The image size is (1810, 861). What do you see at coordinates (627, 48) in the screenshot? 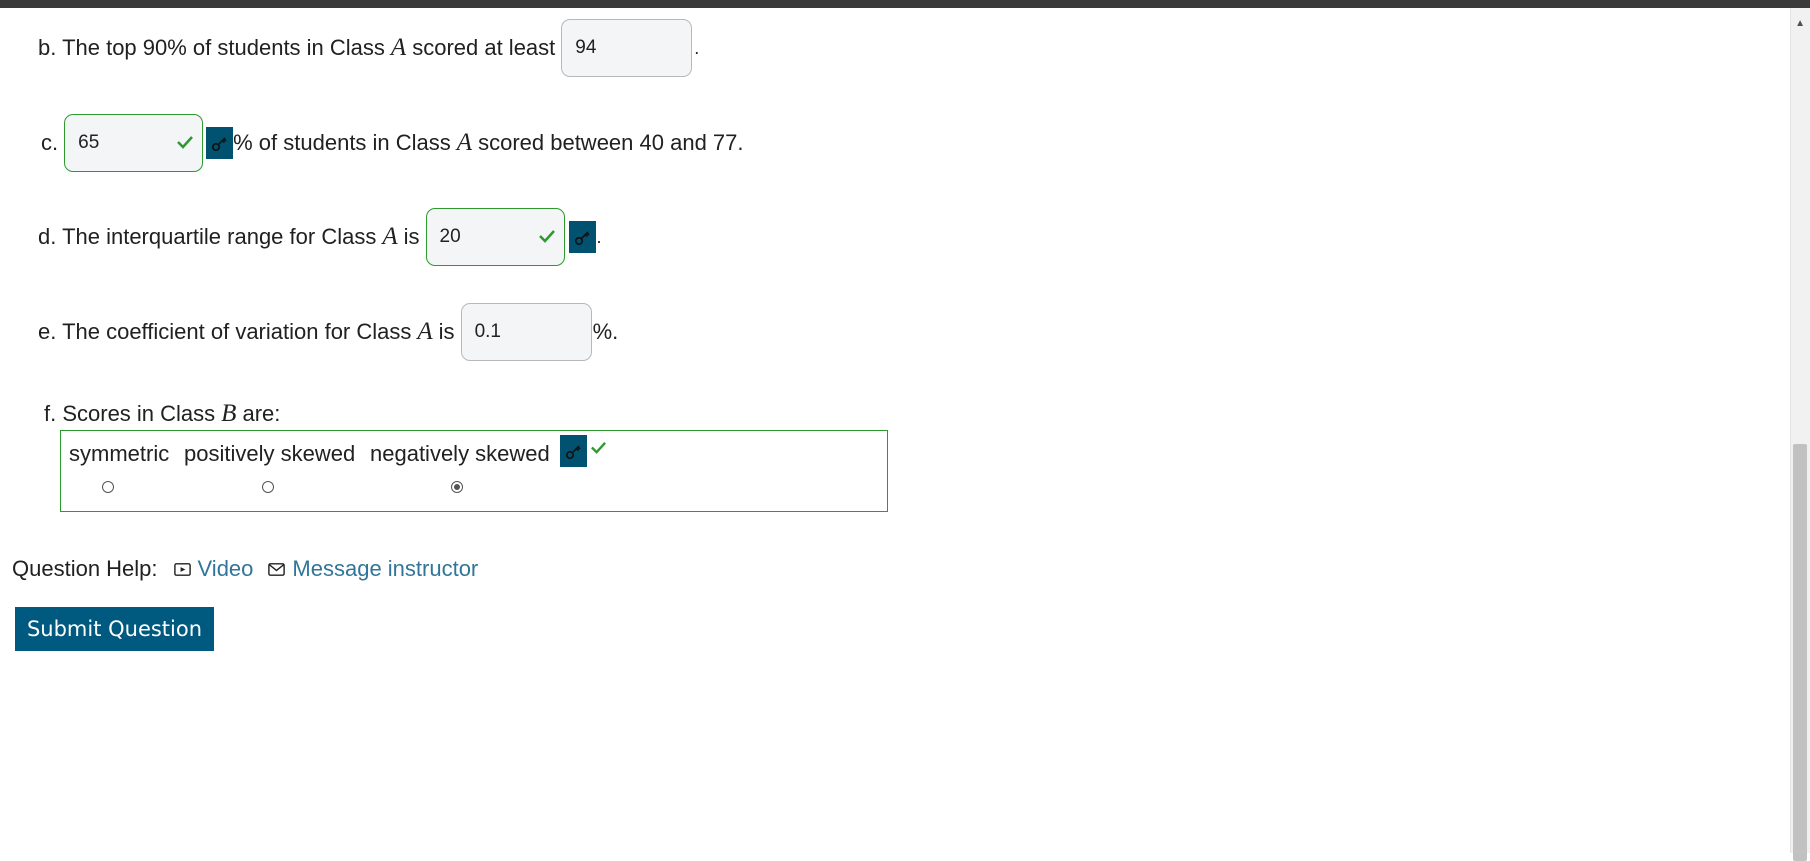
I see `answer-field-b: 94` at bounding box center [627, 48].